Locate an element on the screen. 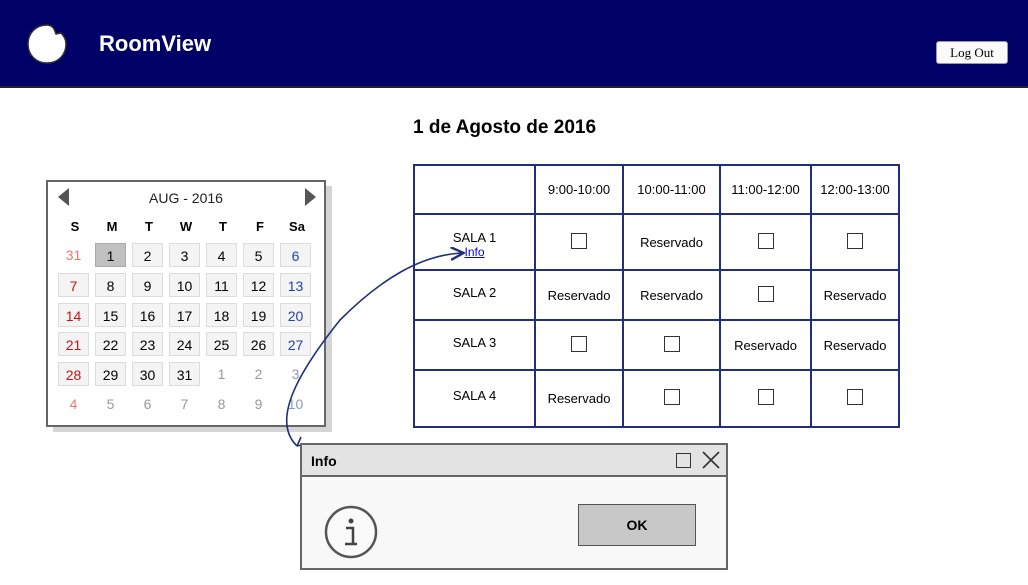  calendar-day: 16 is located at coordinates (147, 315).